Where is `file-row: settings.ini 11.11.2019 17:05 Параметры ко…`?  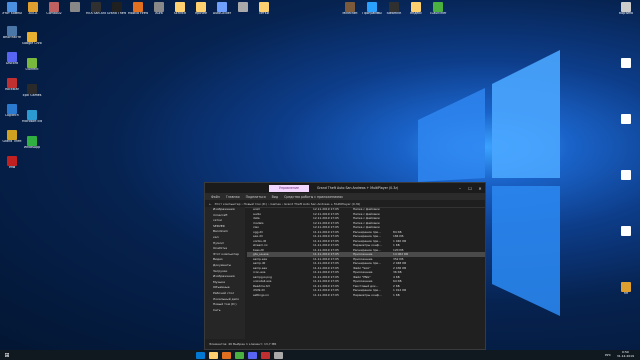 file-row: settings.ini 11.11.2019 17:05 Параметры ко… is located at coordinates (366, 295).